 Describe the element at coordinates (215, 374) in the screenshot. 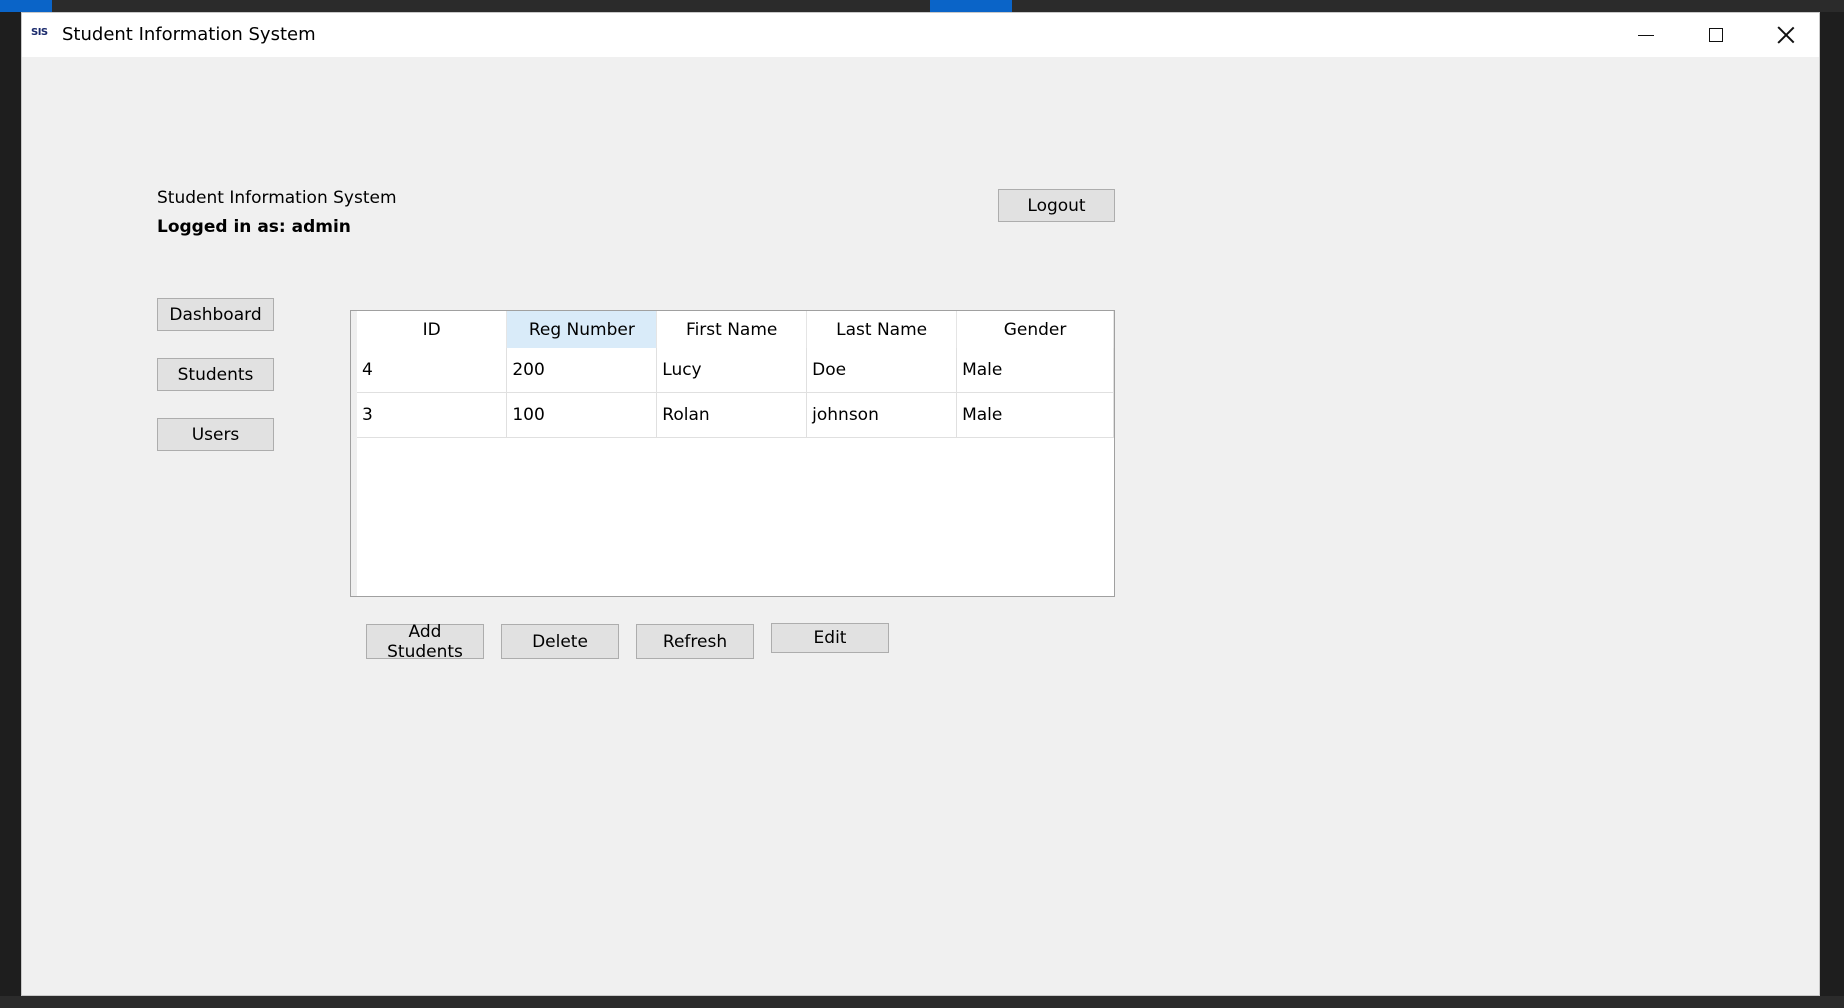

I see `sidebar-item-students: Students` at that location.